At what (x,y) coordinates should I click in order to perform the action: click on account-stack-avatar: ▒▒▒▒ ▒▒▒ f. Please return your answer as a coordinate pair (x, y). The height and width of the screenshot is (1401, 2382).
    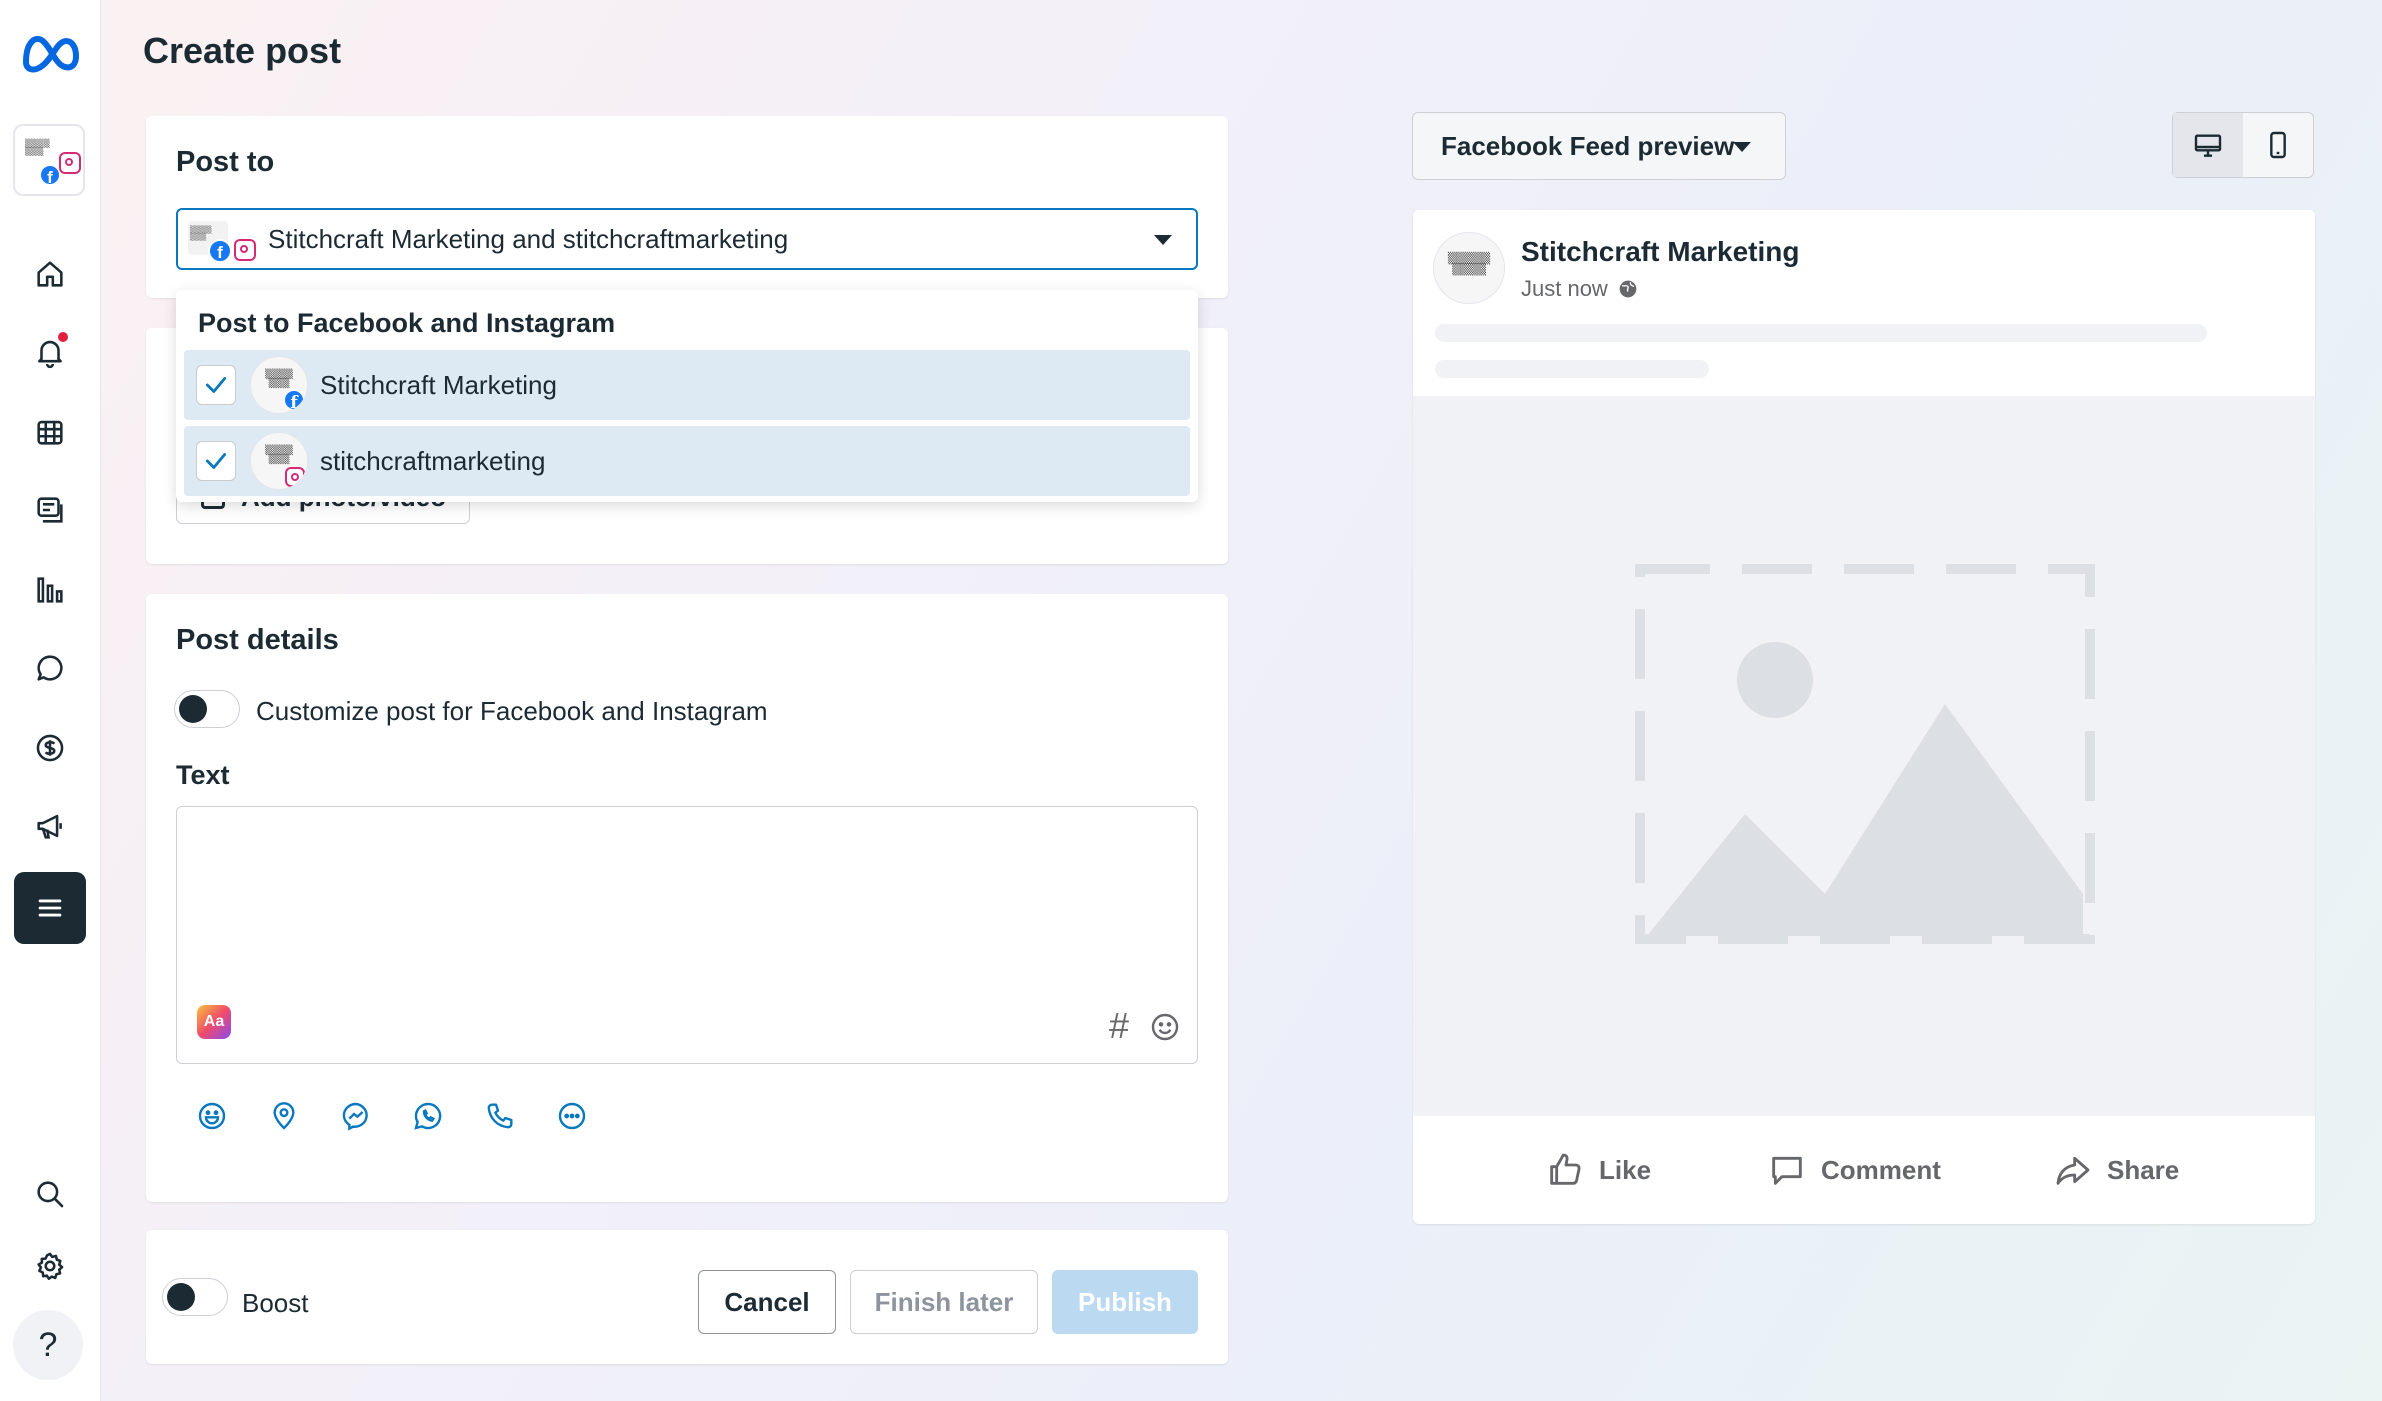
    Looking at the image, I should click on (222, 239).